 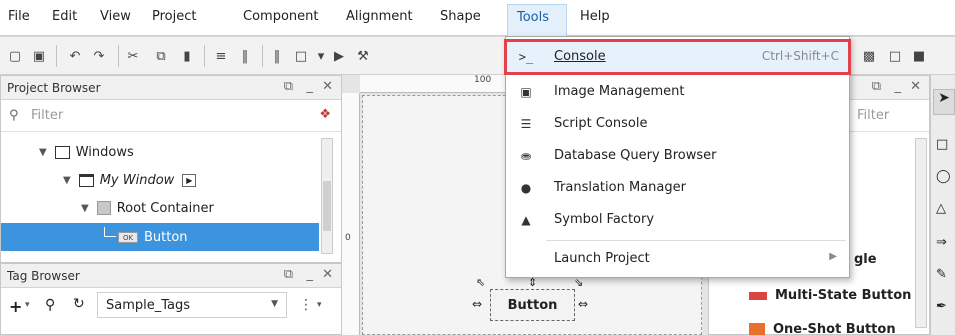 I want to click on menu-item-label: Image Management, so click(x=619, y=91).